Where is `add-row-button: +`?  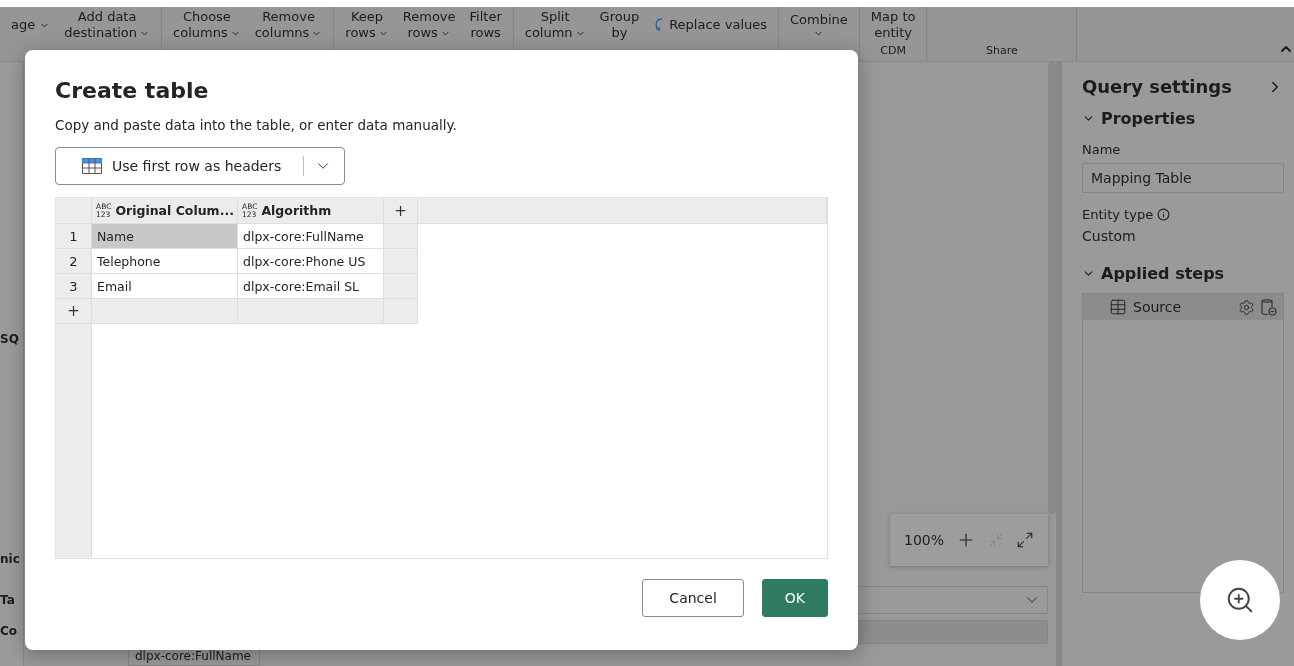
add-row-button: + is located at coordinates (74, 311).